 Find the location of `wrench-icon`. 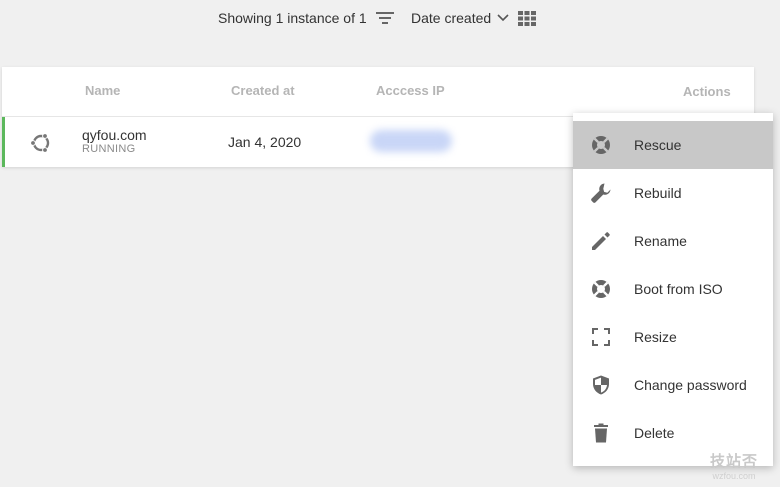

wrench-icon is located at coordinates (601, 193).